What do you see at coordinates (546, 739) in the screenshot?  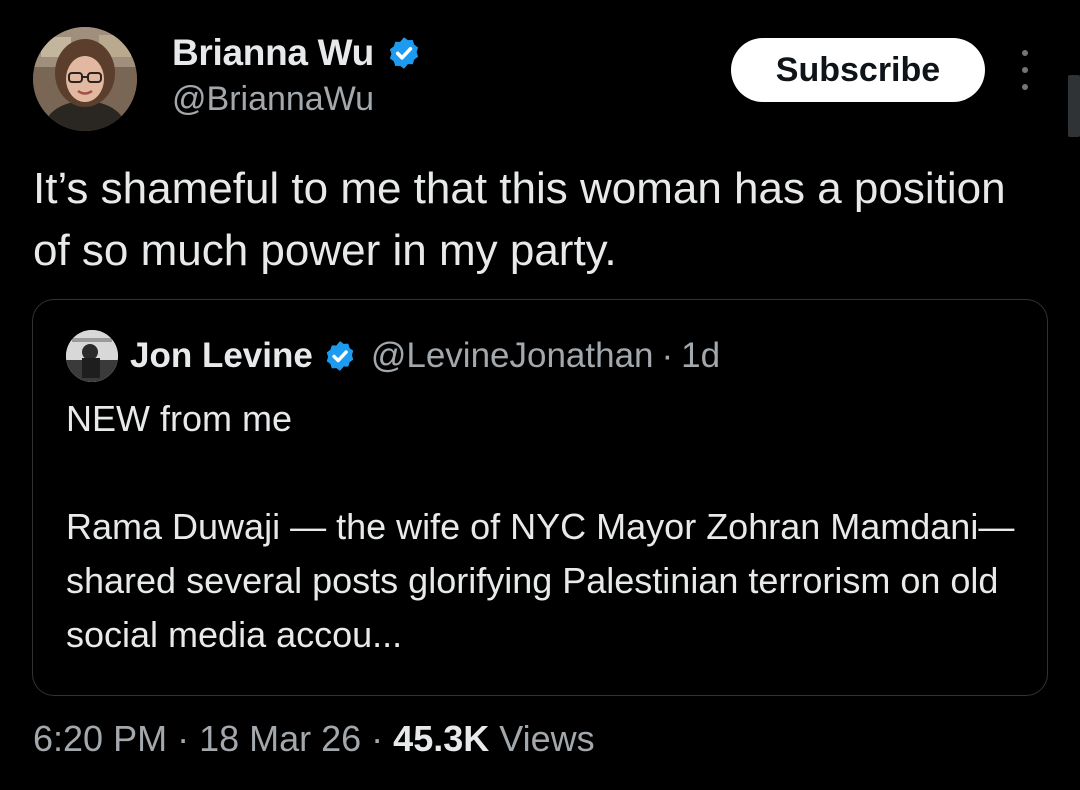 I see `views-label: Views` at bounding box center [546, 739].